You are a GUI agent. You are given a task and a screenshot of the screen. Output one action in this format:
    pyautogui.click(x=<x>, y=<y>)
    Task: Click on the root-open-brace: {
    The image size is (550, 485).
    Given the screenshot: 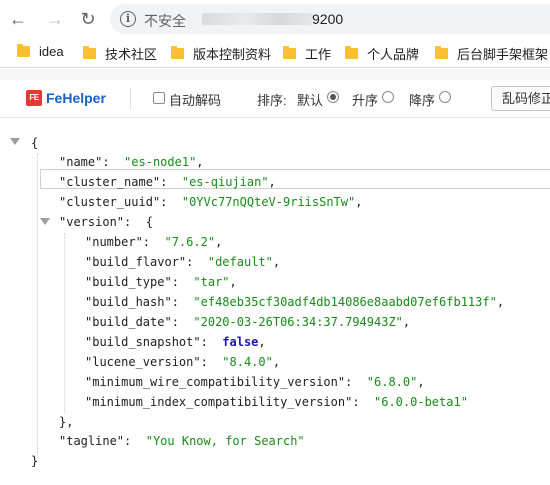 What is the action you would take?
    pyautogui.click(x=35, y=143)
    